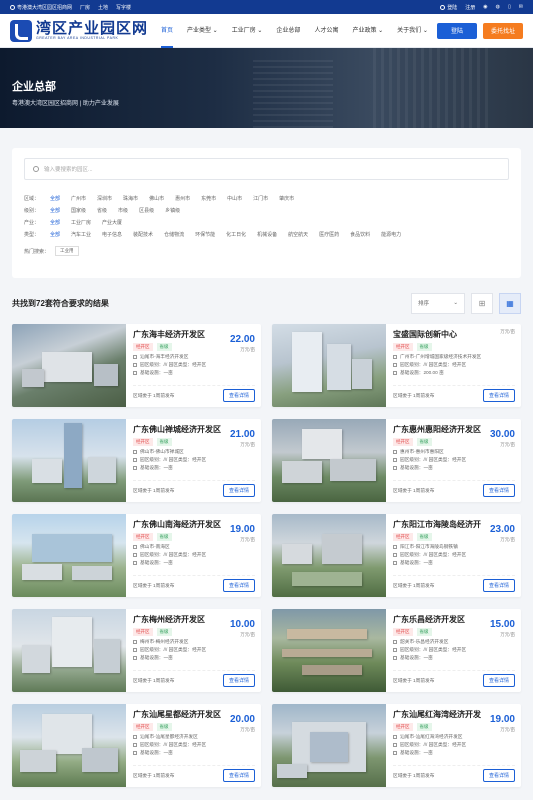 Image resolution: width=533 pixels, height=800 pixels. I want to click on filter-option: 中山市, so click(234, 198).